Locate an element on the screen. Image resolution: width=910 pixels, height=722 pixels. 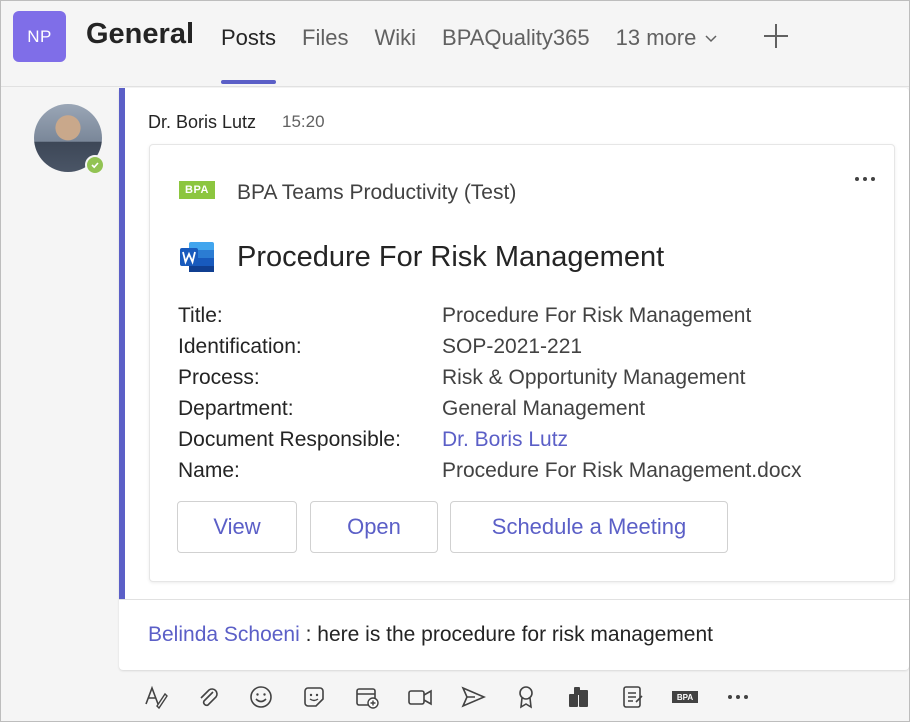
field-row: Process: Risk & Opportunity Management is located at coordinates (490, 377).